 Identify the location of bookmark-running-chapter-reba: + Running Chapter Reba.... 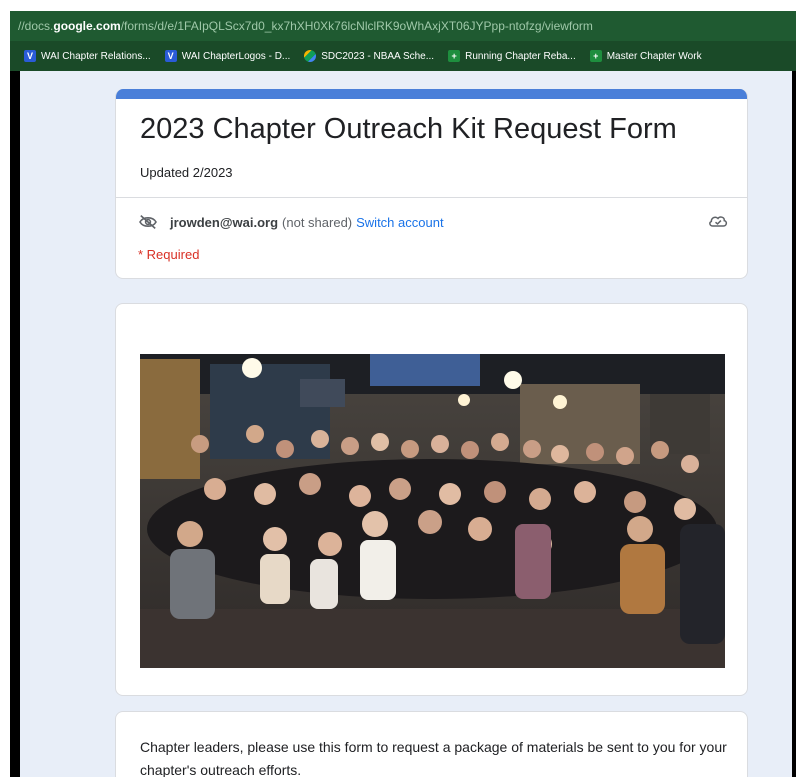
(512, 56).